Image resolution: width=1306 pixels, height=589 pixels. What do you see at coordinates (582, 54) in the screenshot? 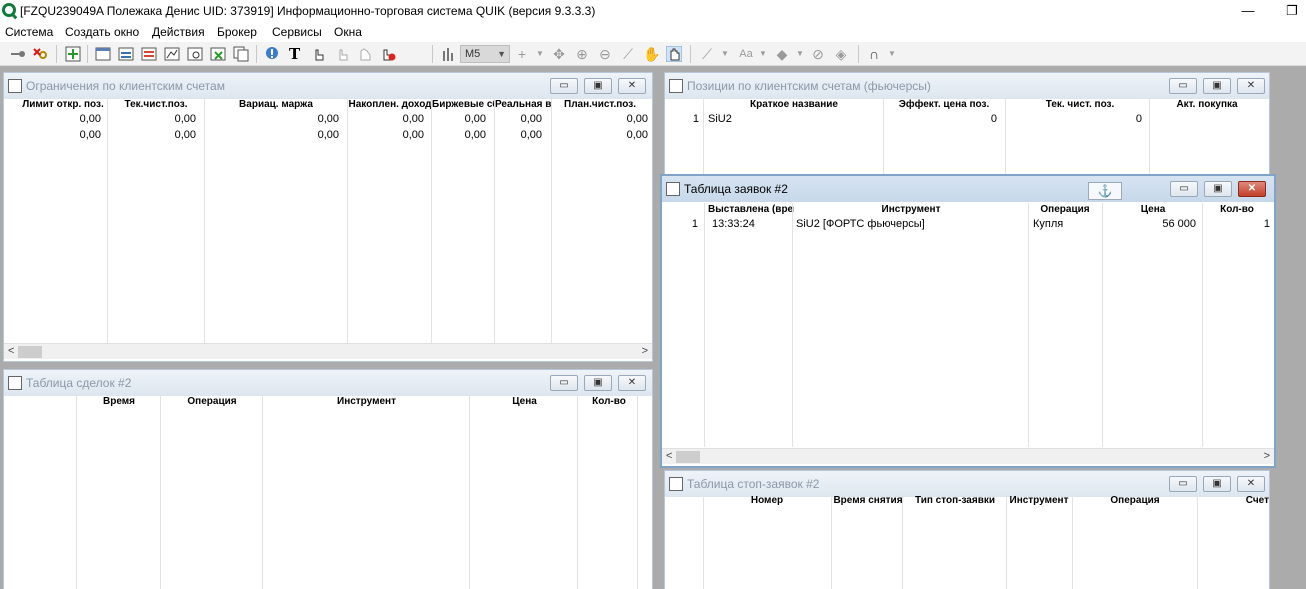
I see `zoom-in-icon: ⊕` at bounding box center [582, 54].